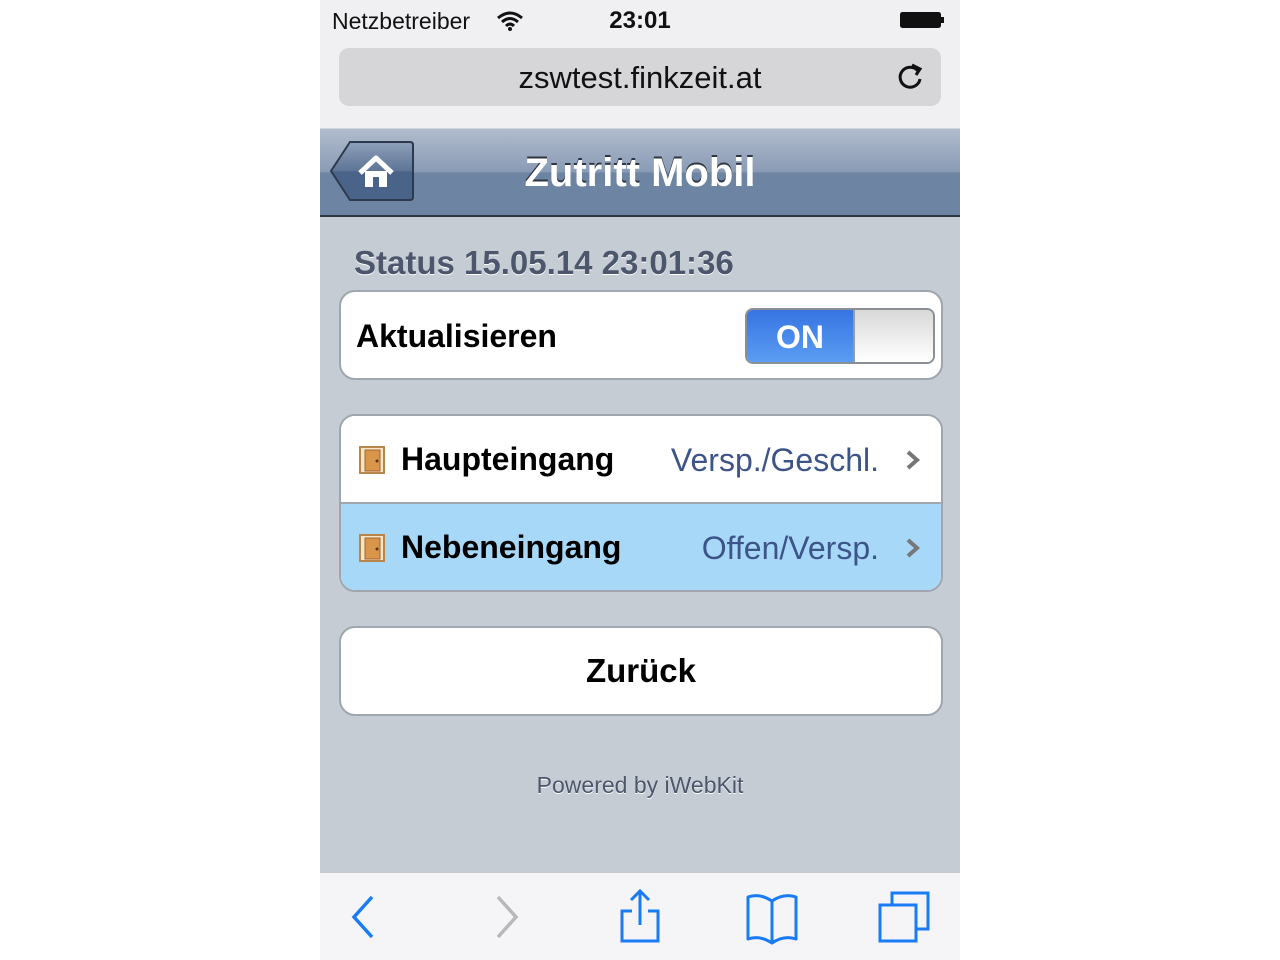 This screenshot has height=960, width=1280. Describe the element at coordinates (910, 77) in the screenshot. I see `reload-icon` at that location.